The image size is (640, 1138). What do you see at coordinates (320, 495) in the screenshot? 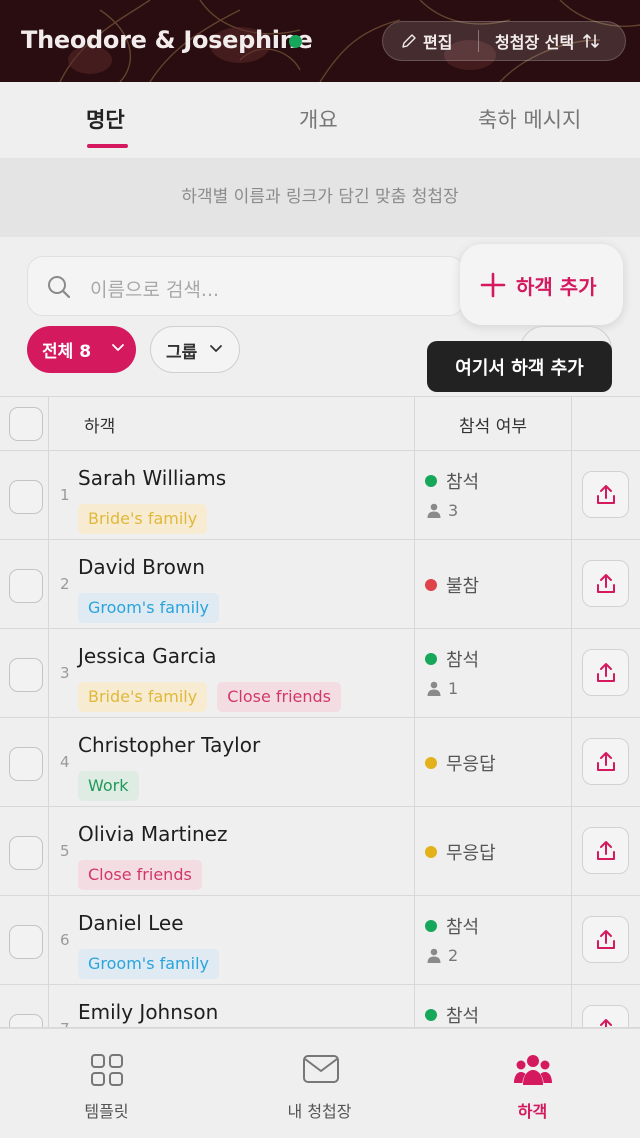
I see `table-row: 1 Sarah Williams Bride's family 참석 3` at bounding box center [320, 495].